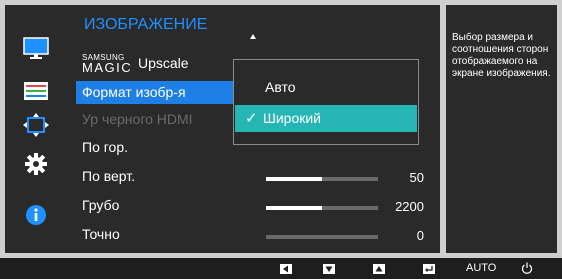  Describe the element at coordinates (101, 234) in the screenshot. I see `menu-item-label: Точно` at that location.